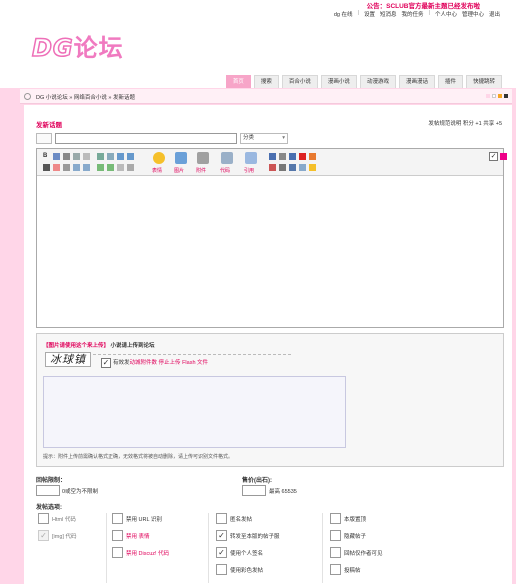  Describe the element at coordinates (46, 167) in the screenshot. I see `color-icon` at that location.